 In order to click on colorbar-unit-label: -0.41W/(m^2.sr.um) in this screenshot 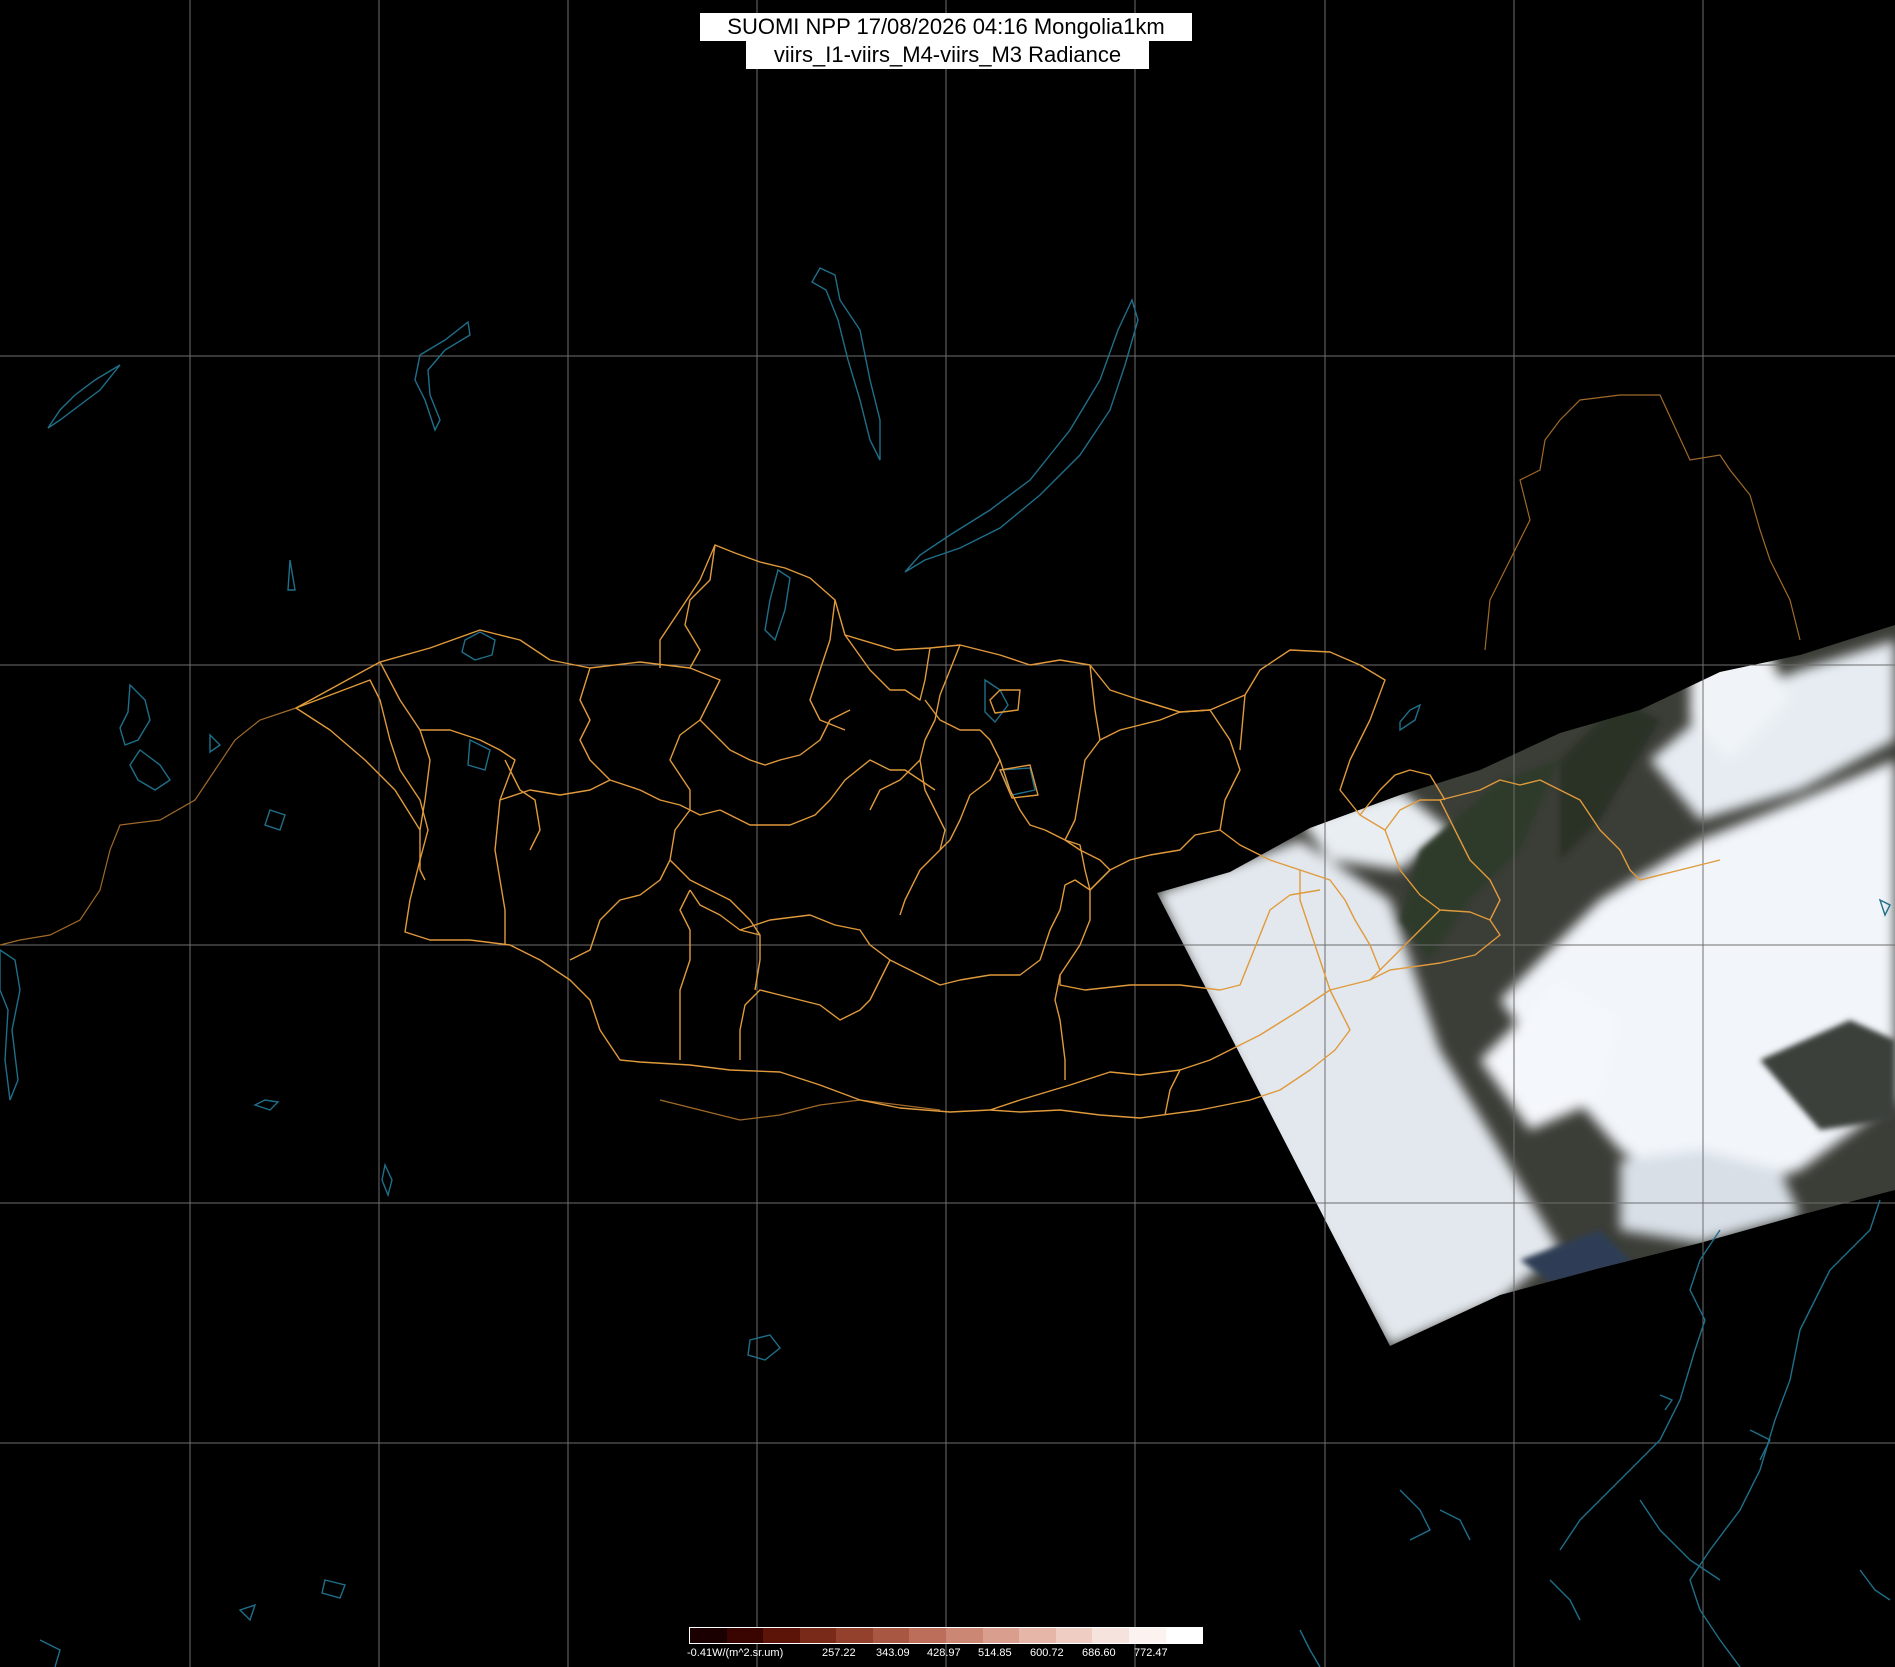, I will do `click(735, 1653)`.